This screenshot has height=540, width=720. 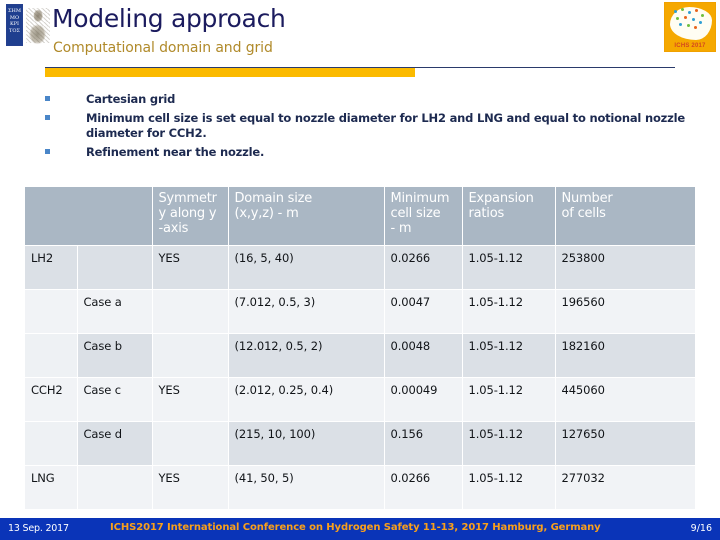 What do you see at coordinates (188, 198) in the screenshot?
I see `column-header-symmetry-line1: Symmetr` at bounding box center [188, 198].